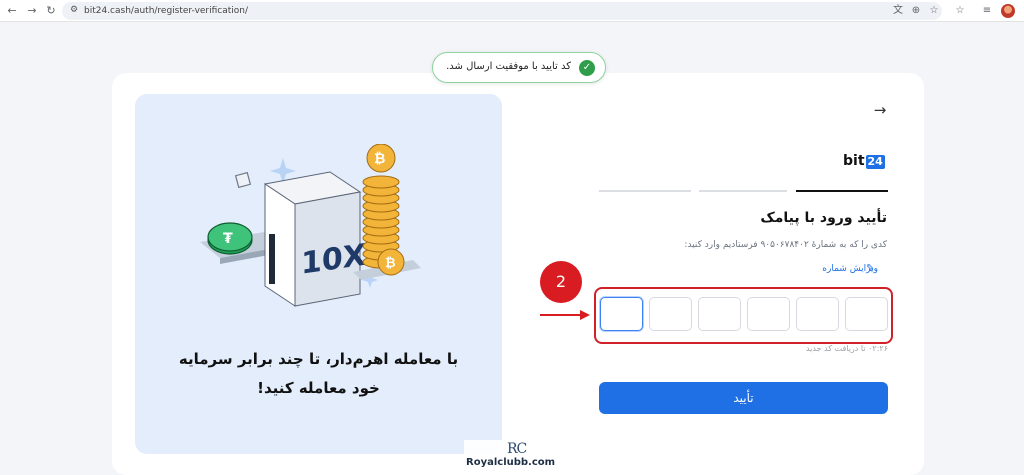 Image resolution: width=1024 pixels, height=475 pixels. What do you see at coordinates (517, 449) in the screenshot?
I see `watermark-logo: RC` at bounding box center [517, 449].